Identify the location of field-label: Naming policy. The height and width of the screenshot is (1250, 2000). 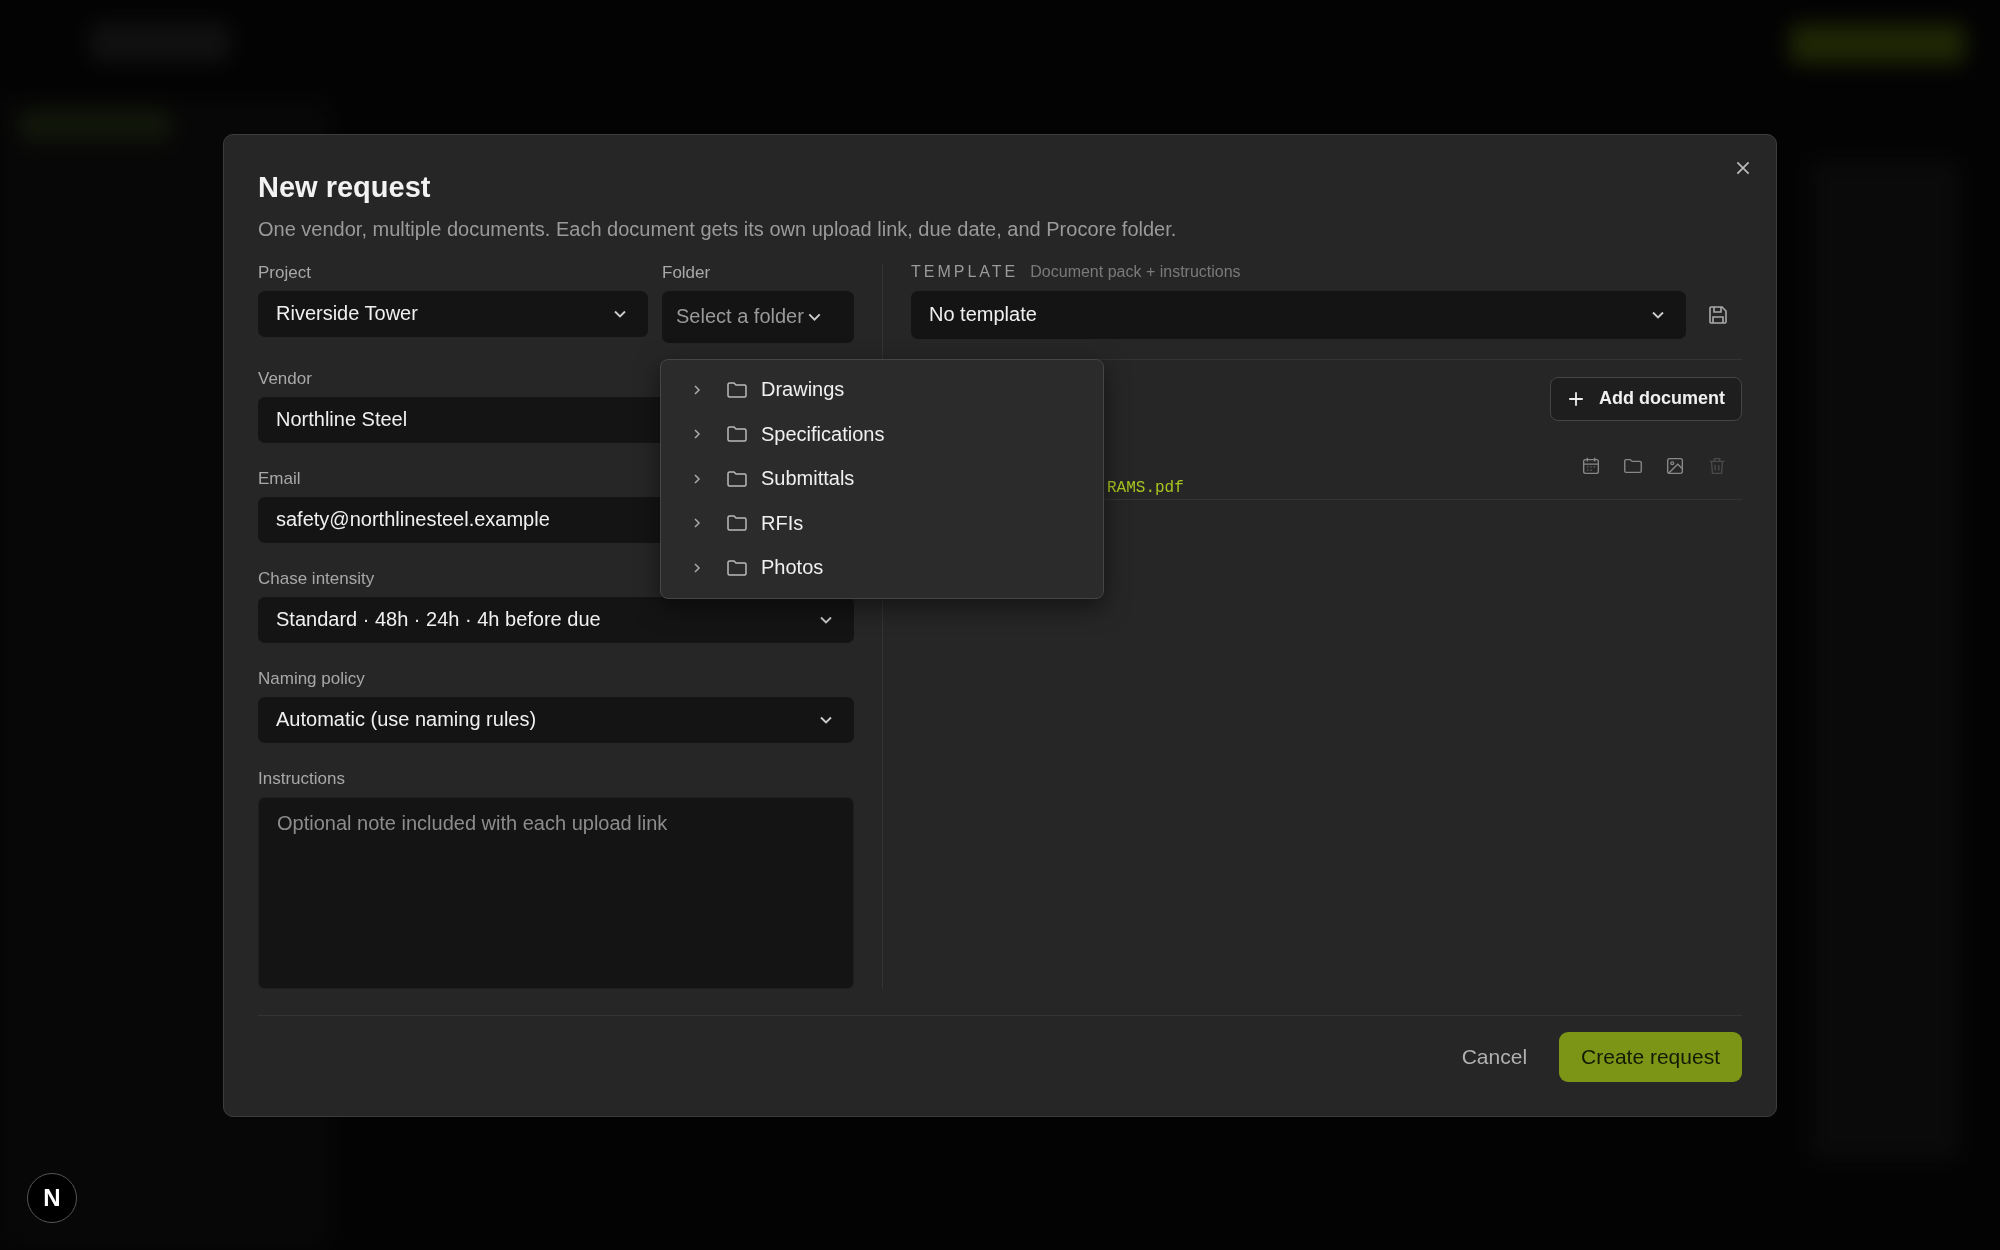
(311, 678).